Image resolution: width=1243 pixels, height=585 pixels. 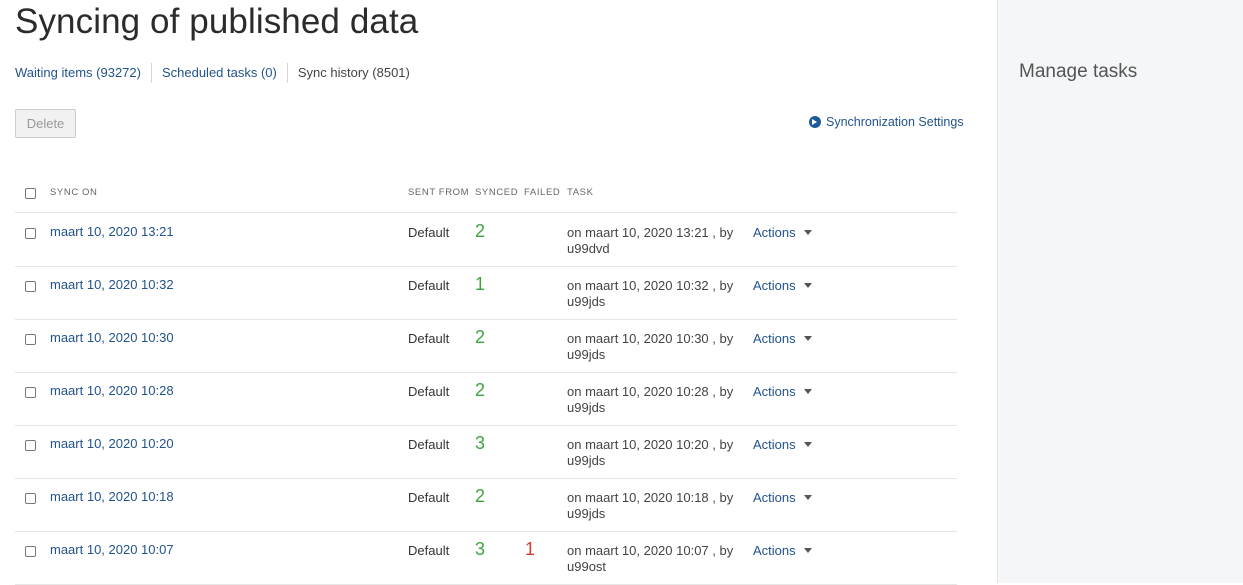 I want to click on header-task: TASK, so click(x=580, y=192).